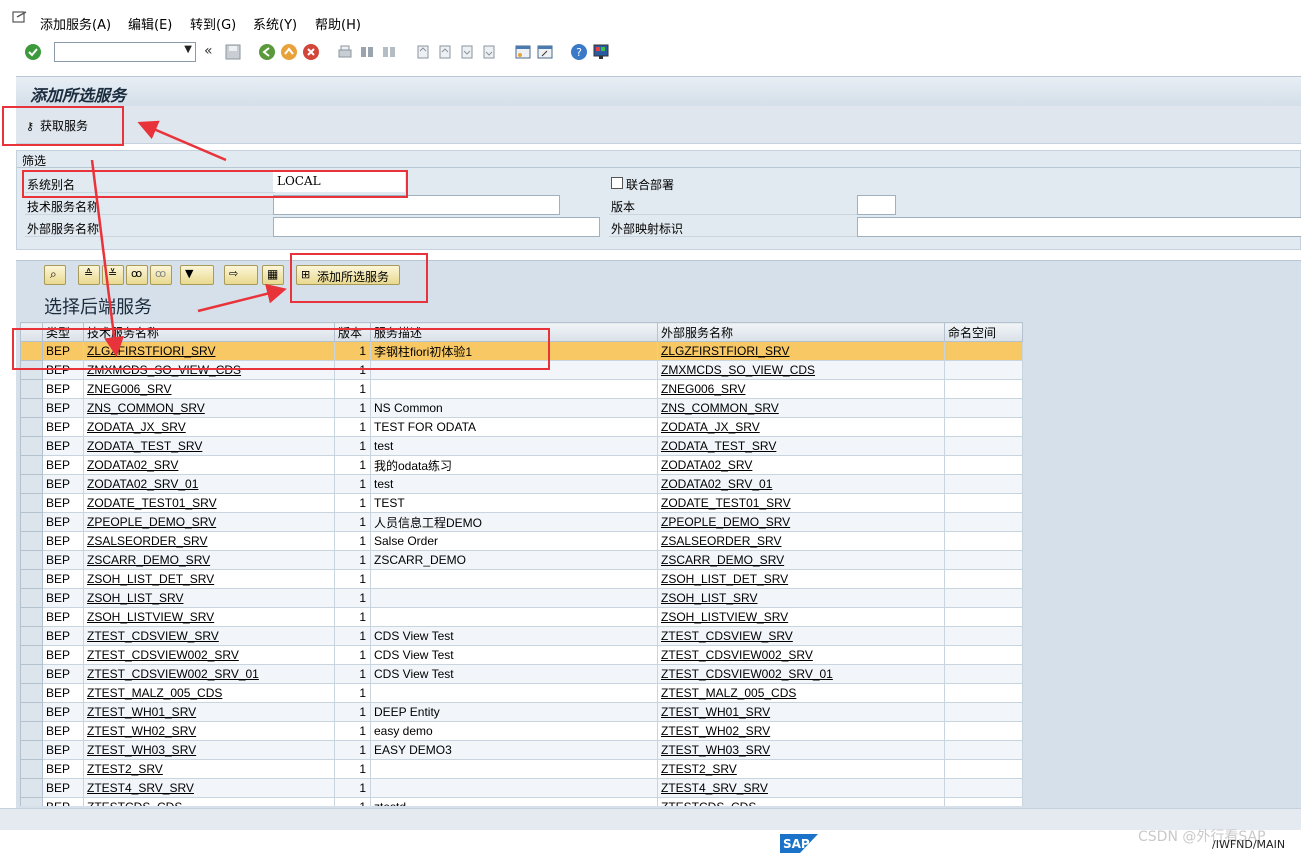 This screenshot has width=1301, height=854. I want to click on cell-ext-name: ZSOH_LIST_SRV, so click(801, 598).